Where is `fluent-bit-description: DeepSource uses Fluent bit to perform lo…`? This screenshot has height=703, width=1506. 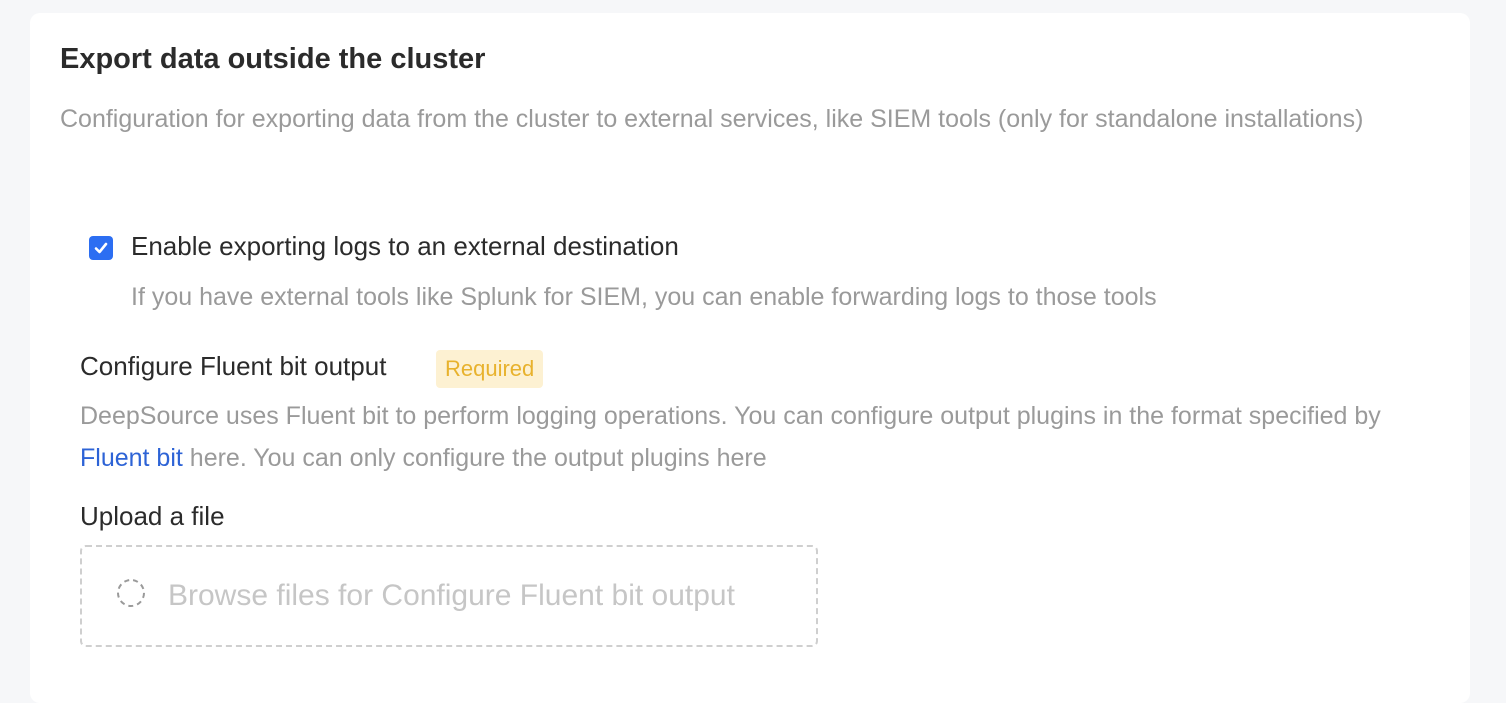 fluent-bit-description: DeepSource uses Fluent bit to perform lo… is located at coordinates (740, 437).